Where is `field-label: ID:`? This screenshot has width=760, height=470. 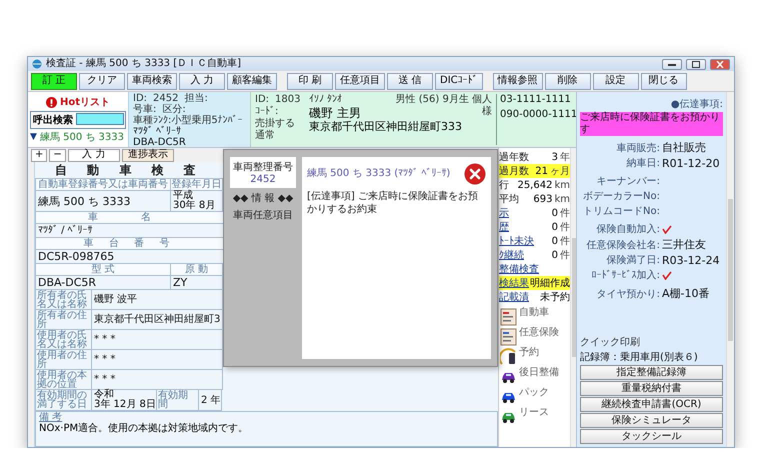 field-label: ID: is located at coordinates (262, 100).